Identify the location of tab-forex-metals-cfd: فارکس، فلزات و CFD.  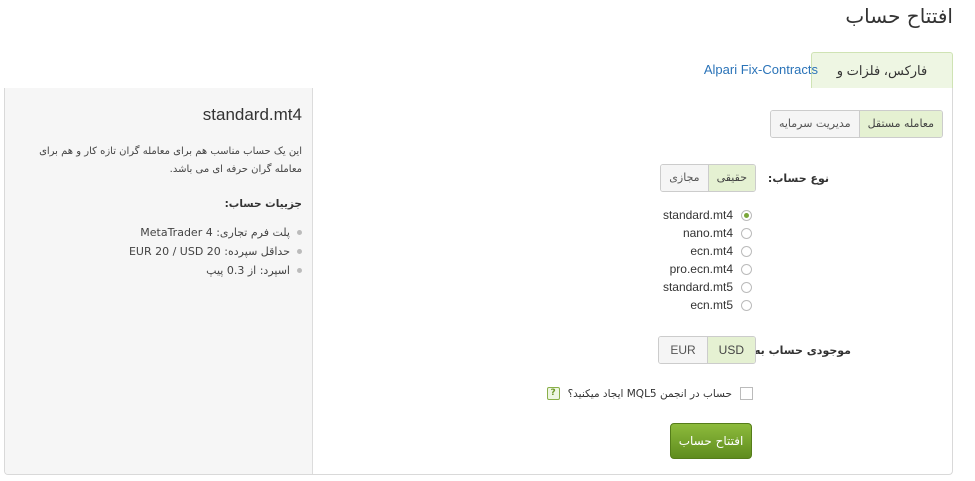
(882, 82).